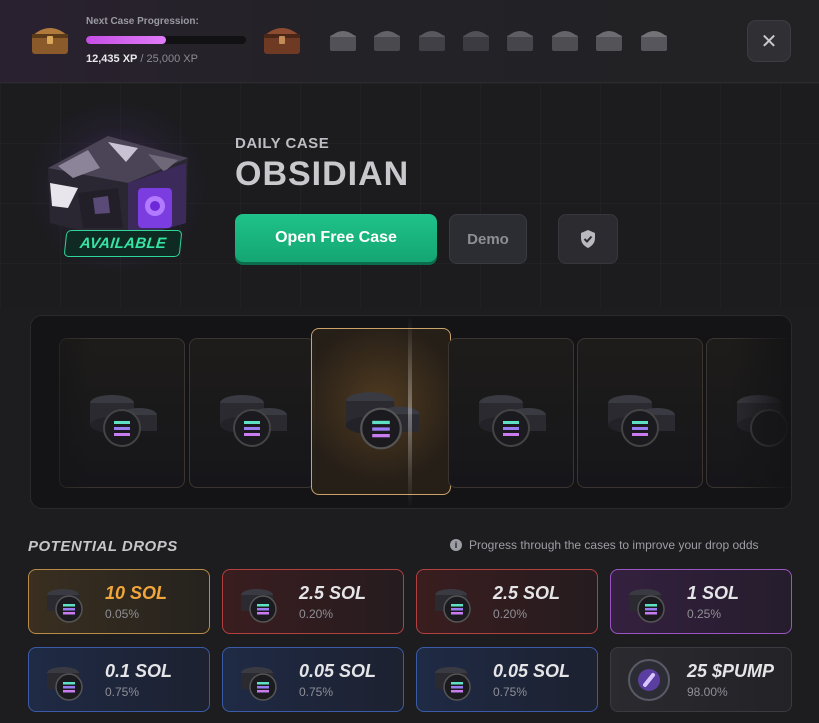  I want to click on drop-chance: 98.00%, so click(707, 691).